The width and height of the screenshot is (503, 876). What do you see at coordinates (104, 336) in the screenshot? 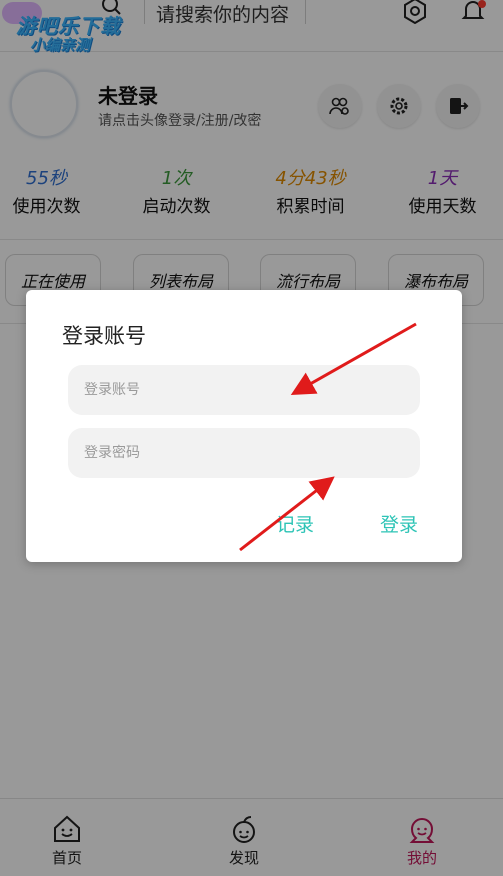
I see `dialog-title: 登录账号` at bounding box center [104, 336].